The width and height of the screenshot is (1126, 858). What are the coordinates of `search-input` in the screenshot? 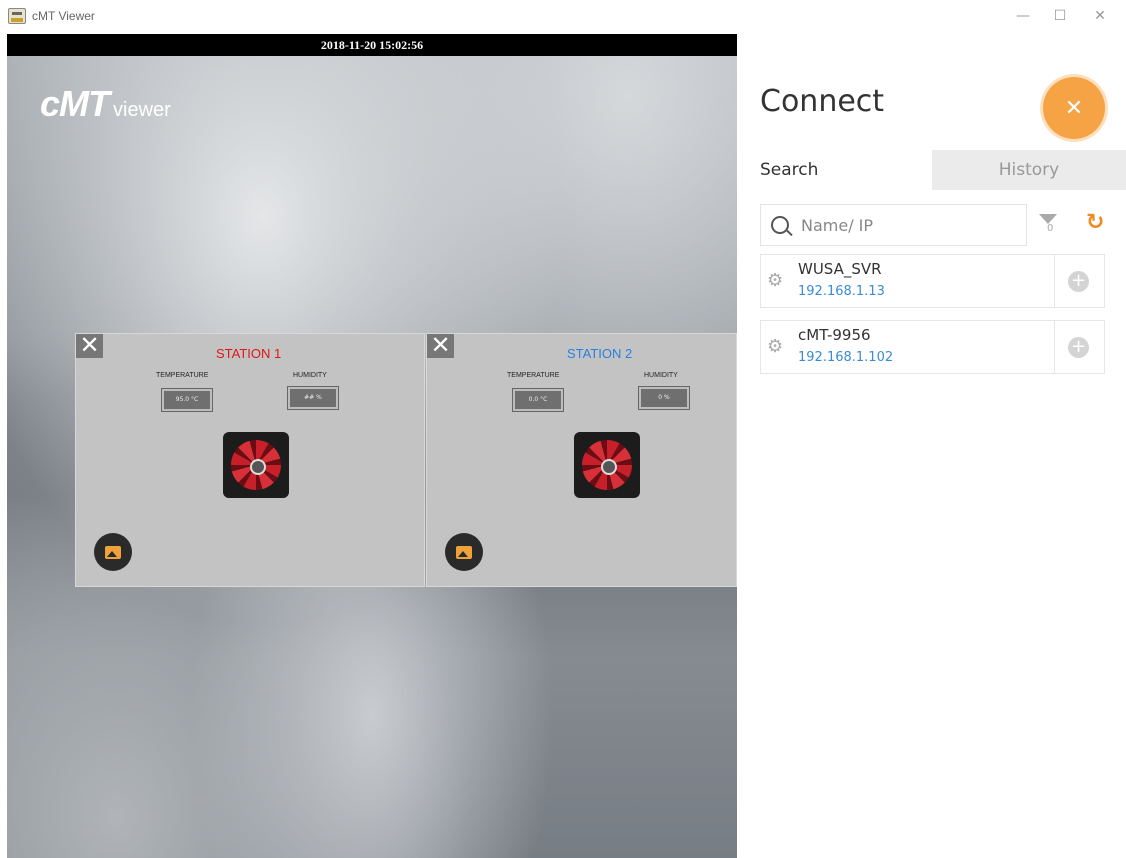 It's located at (911, 225).